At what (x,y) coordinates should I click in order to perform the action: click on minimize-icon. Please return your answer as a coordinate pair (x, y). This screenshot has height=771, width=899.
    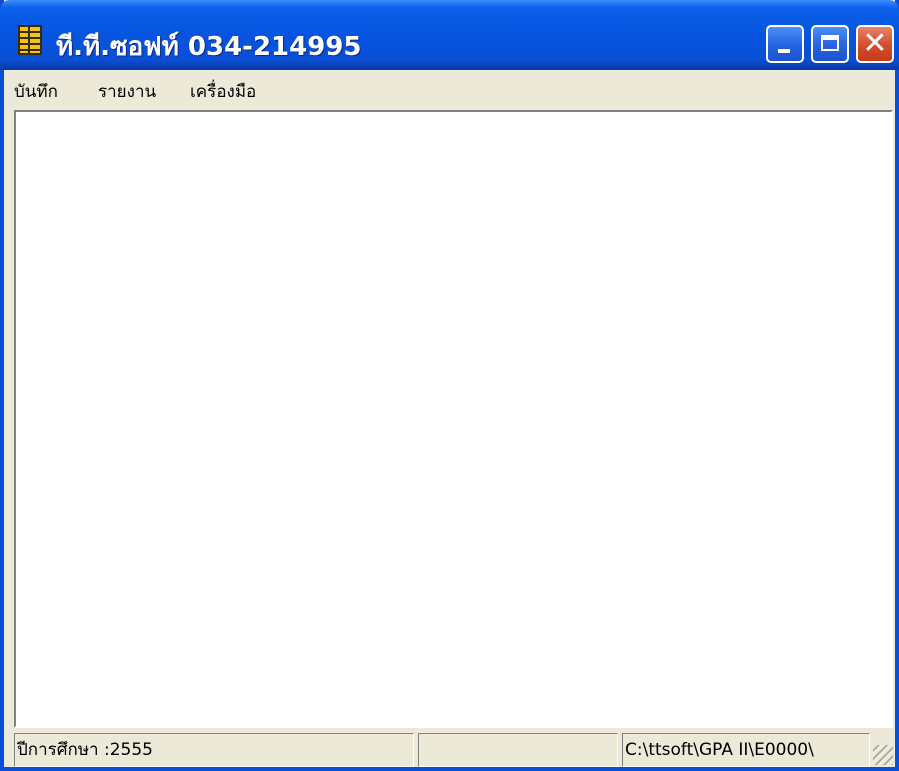
    Looking at the image, I should click on (784, 51).